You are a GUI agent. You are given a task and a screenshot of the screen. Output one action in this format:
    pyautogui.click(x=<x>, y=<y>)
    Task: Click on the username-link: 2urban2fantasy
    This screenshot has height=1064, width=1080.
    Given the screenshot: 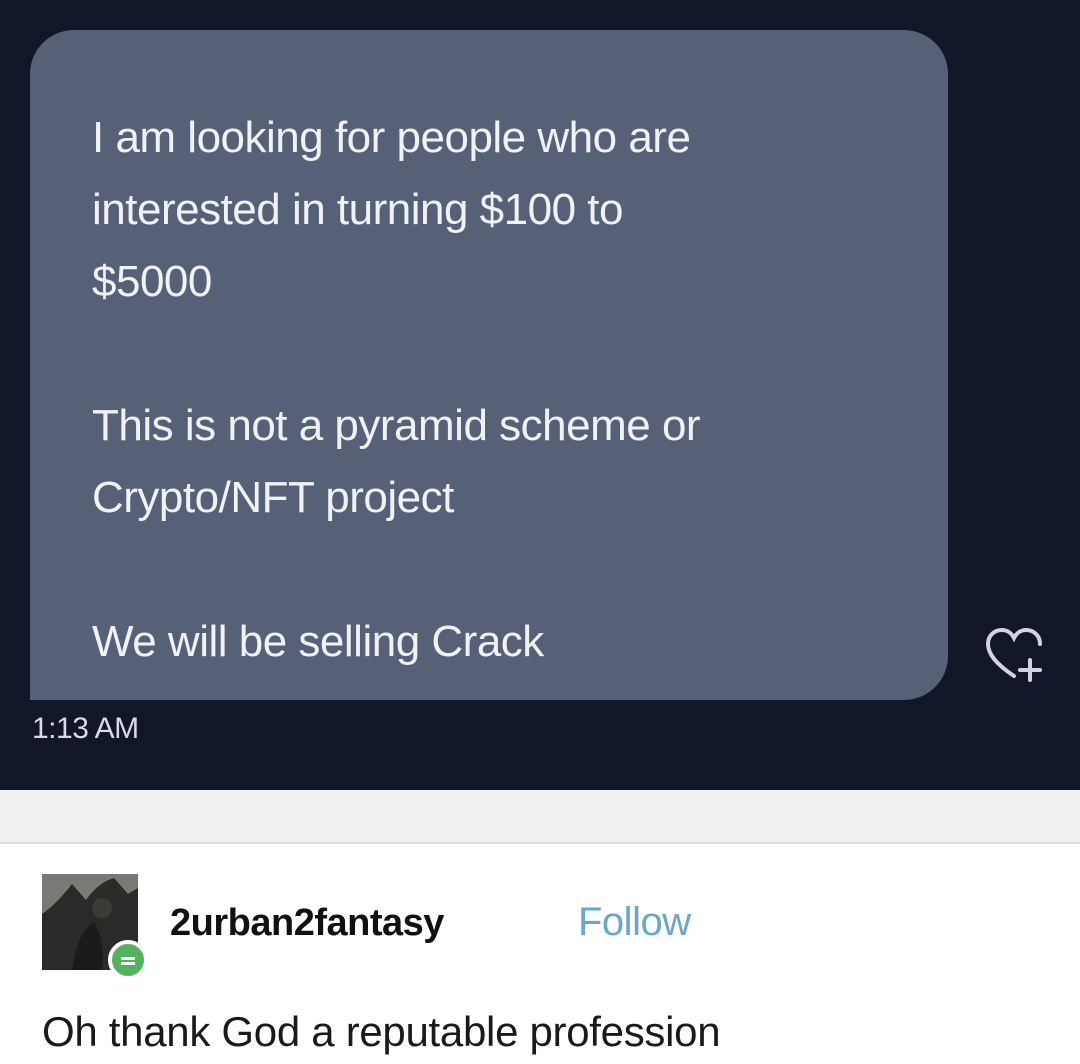 What is the action you would take?
    pyautogui.click(x=307, y=923)
    